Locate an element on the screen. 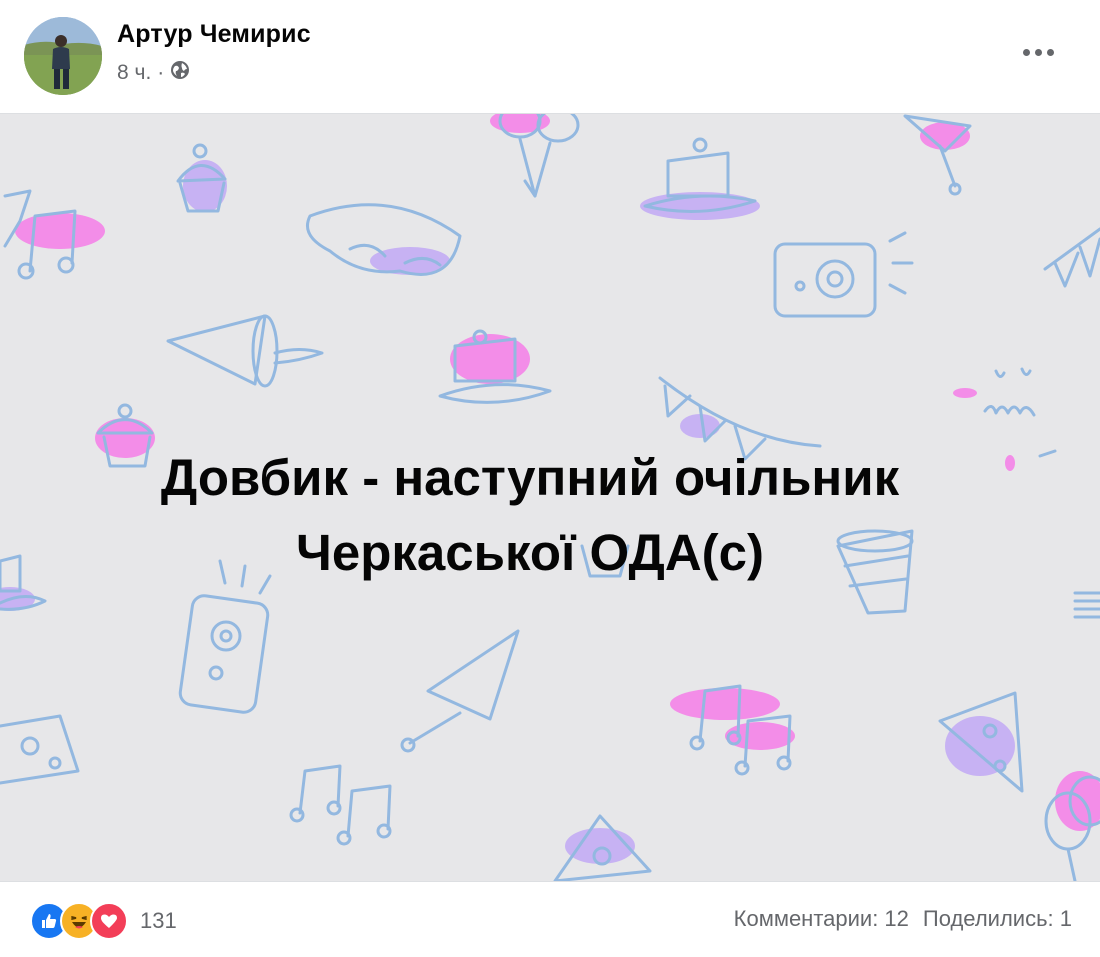 This screenshot has width=1100, height=957. post-header: Артур Чемирис 8 ч. · is located at coordinates (550, 56).